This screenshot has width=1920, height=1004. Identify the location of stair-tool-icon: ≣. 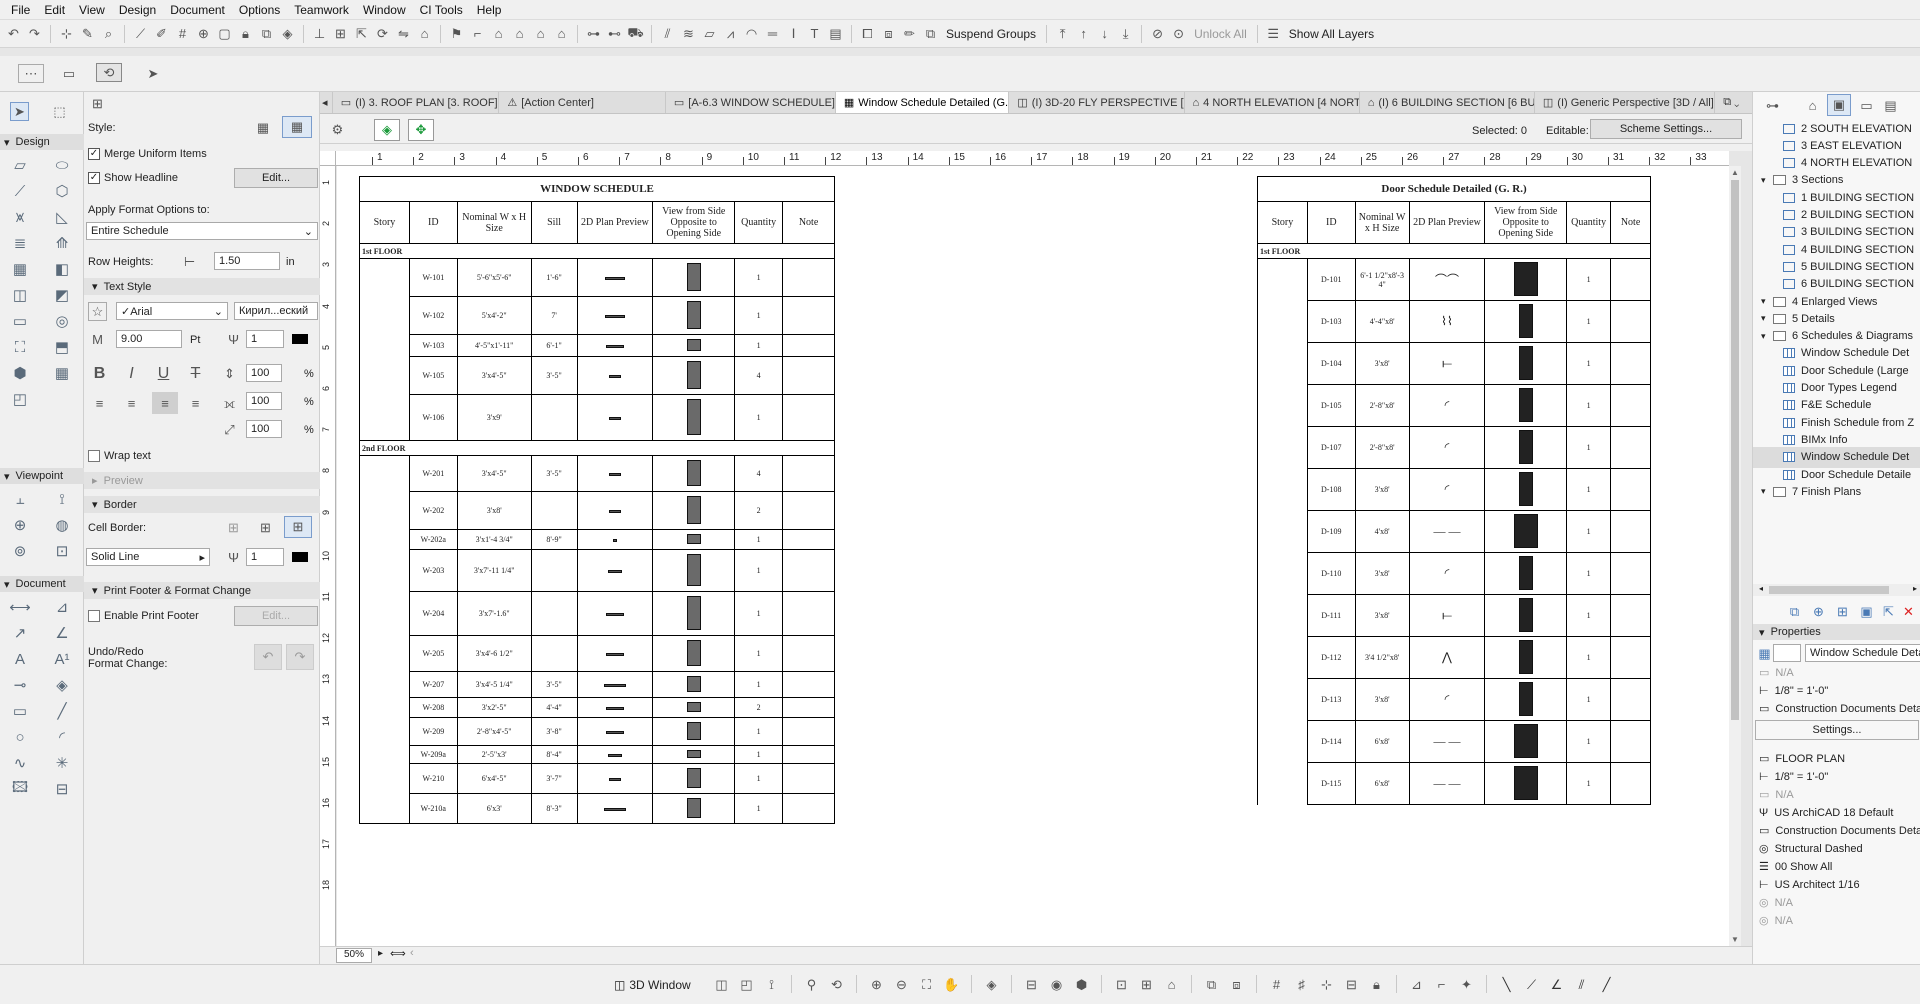
(20, 243).